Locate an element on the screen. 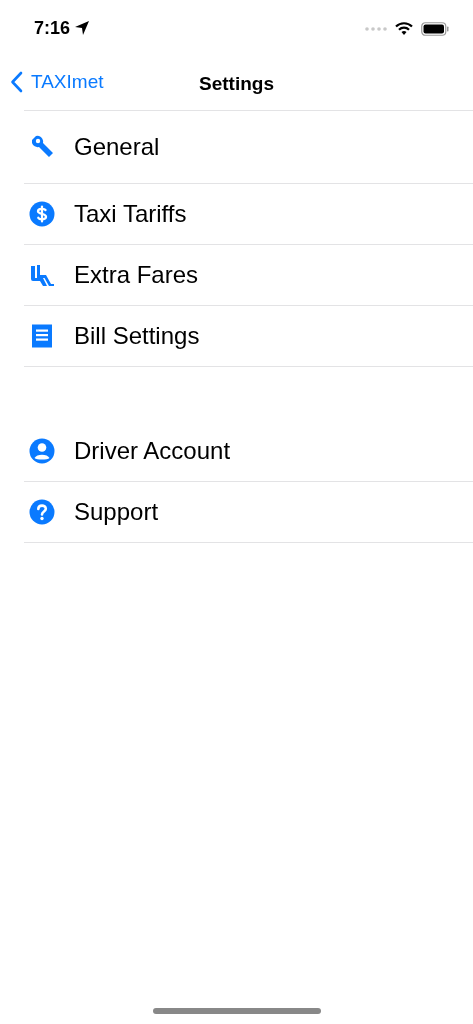 This screenshot has height=1024, width=473. status-time: 7:16 is located at coordinates (52, 28).